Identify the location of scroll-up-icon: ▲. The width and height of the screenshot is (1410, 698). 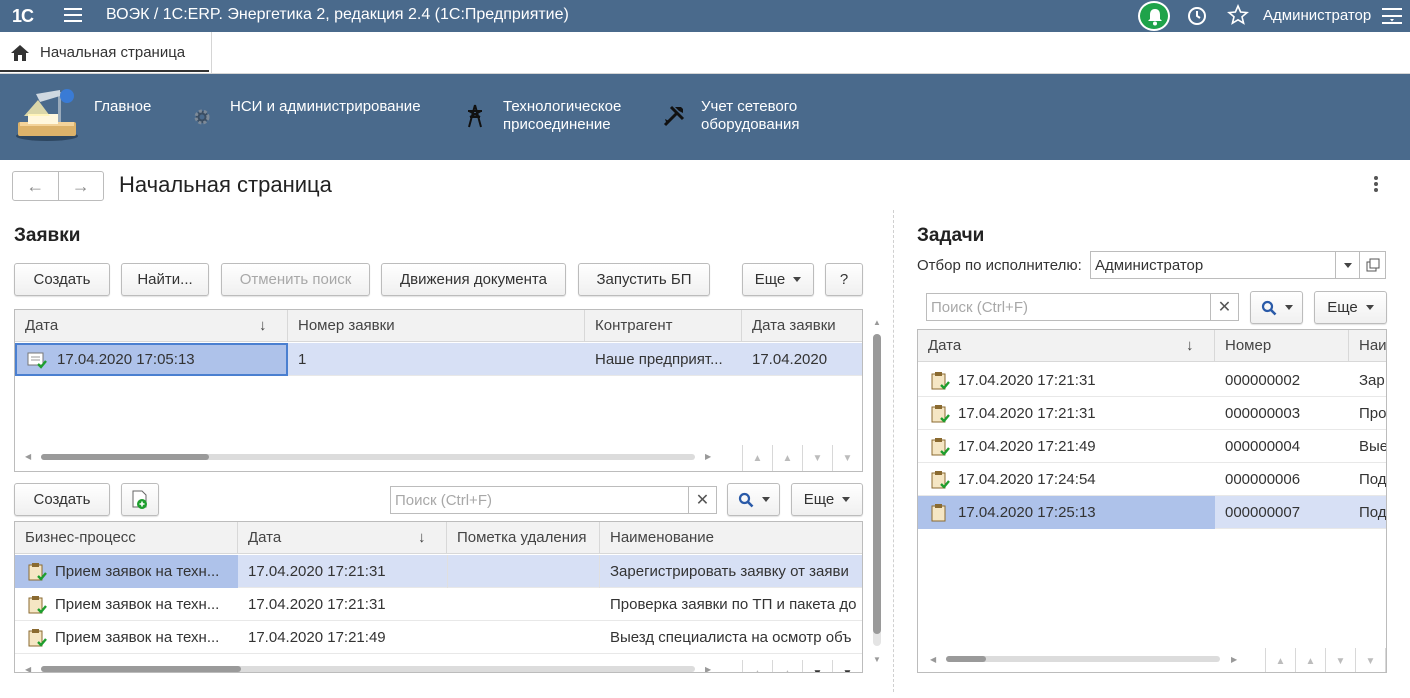
(877, 322).